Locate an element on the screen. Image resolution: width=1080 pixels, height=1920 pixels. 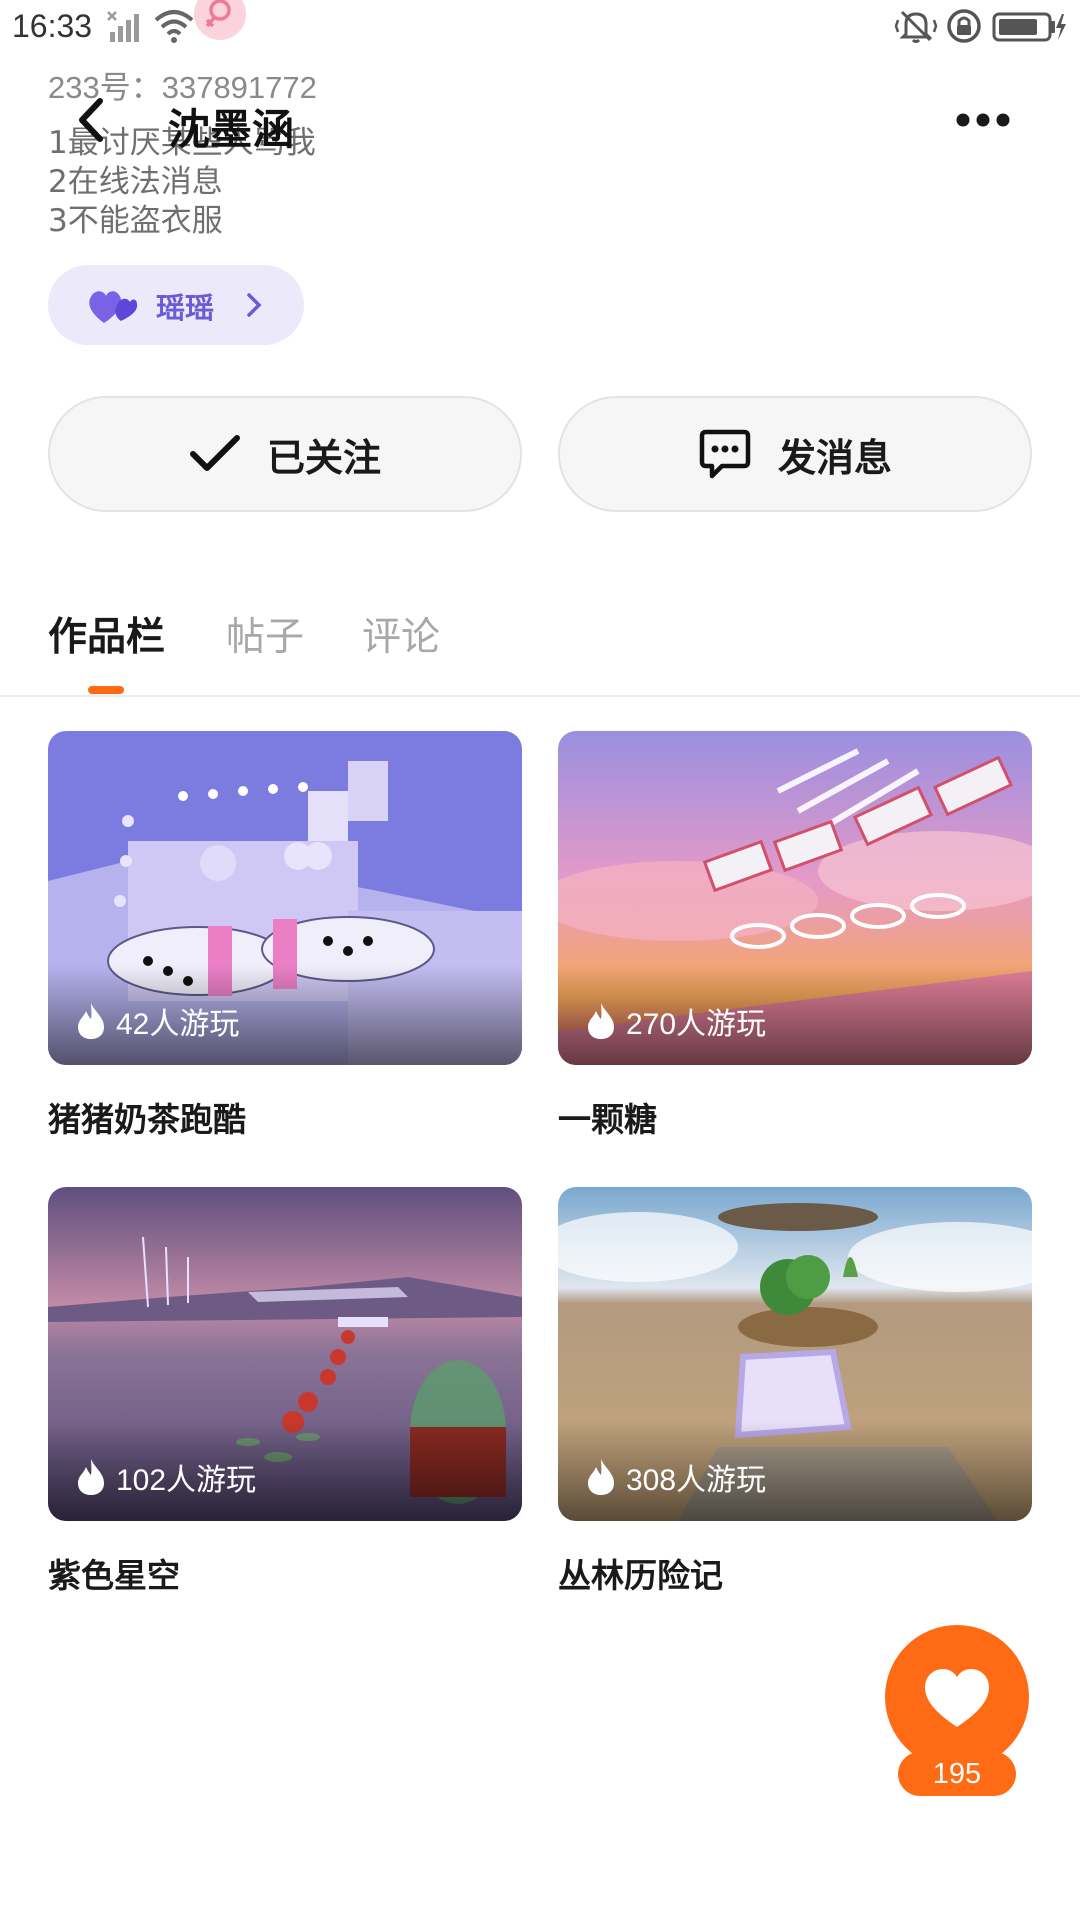
checkmark-icon is located at coordinates (214, 453).